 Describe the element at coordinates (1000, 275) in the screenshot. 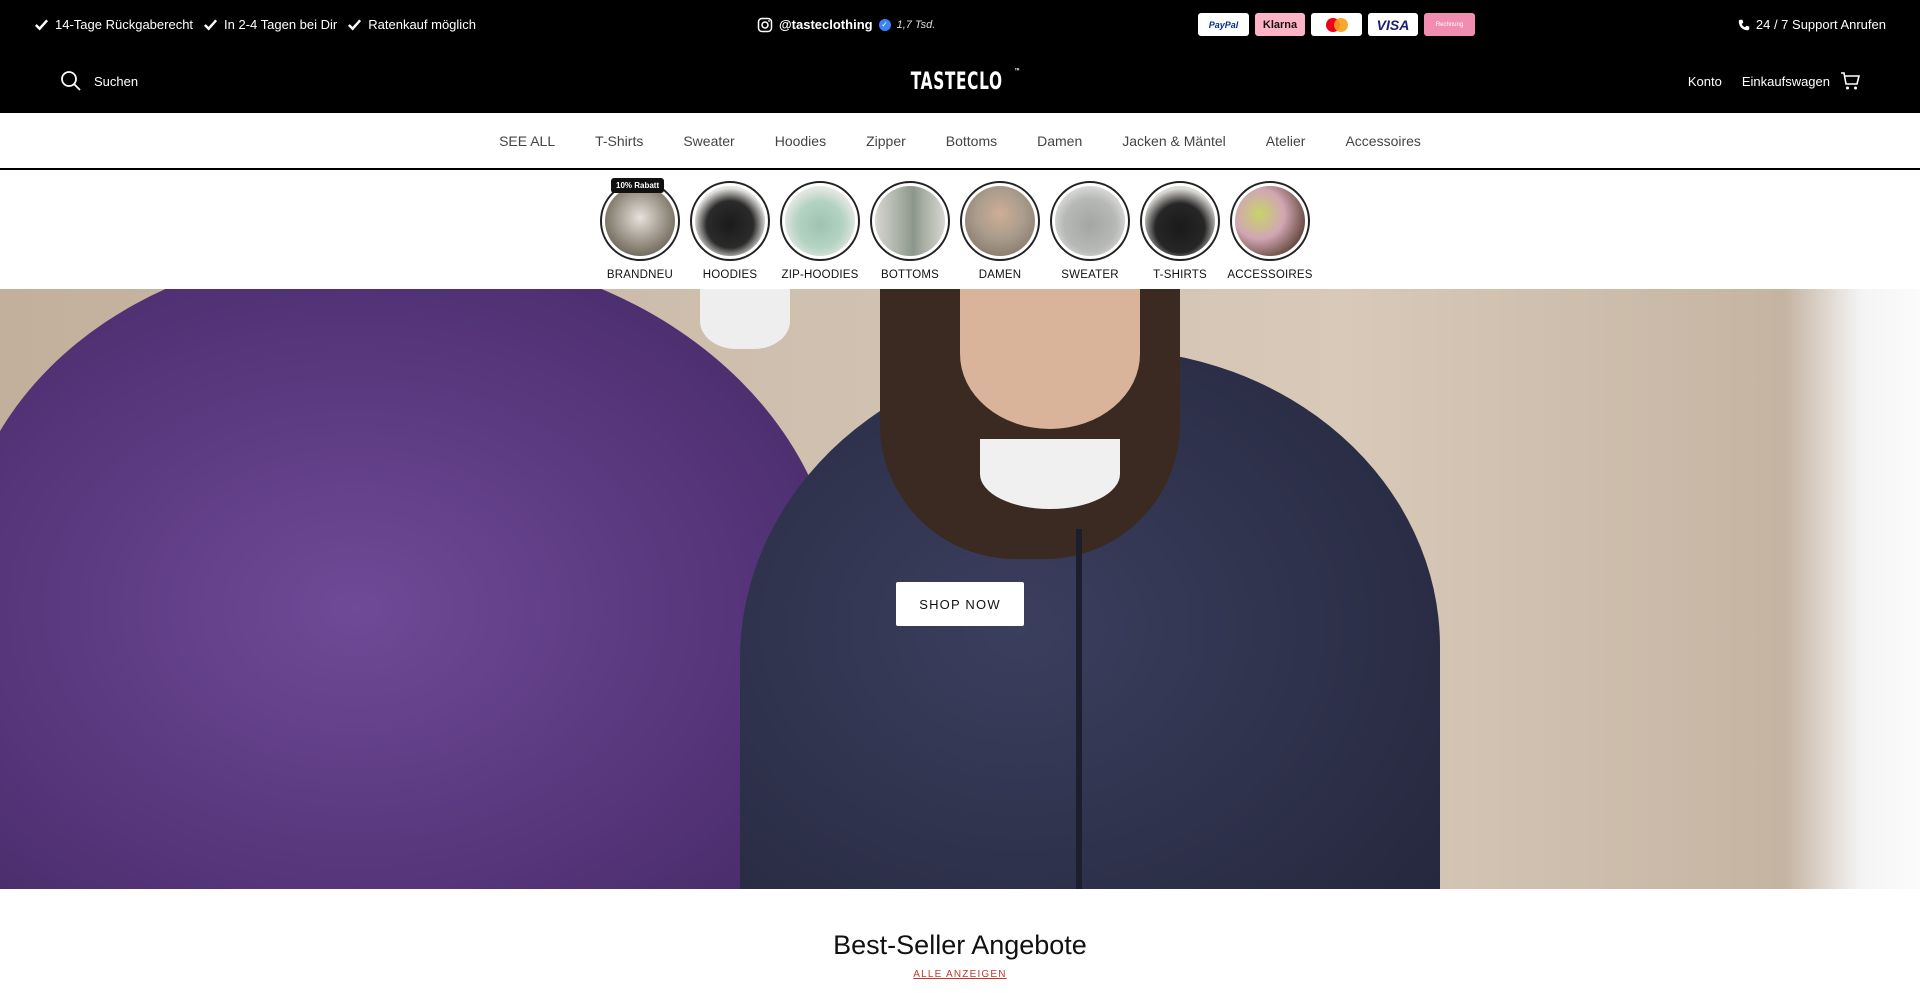

I see `category-label: DAMEN` at that location.